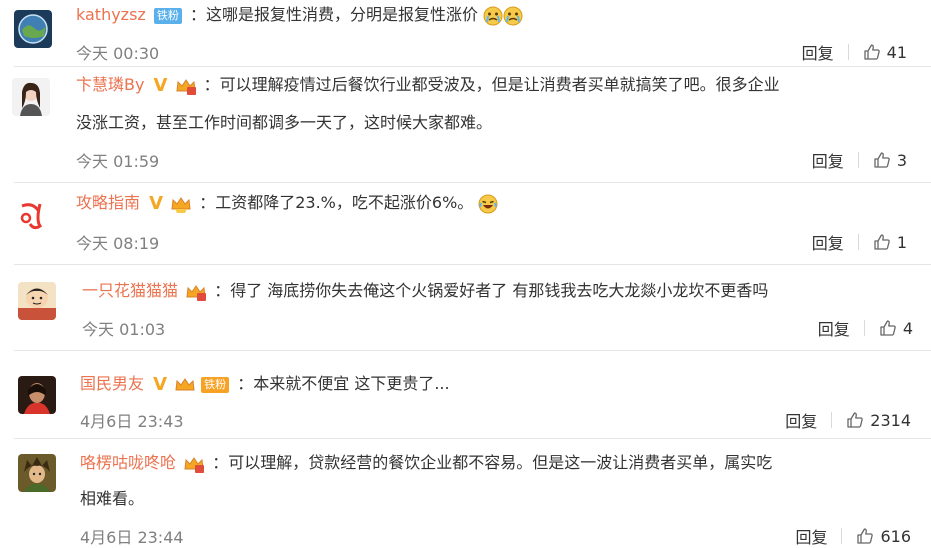 The image size is (931, 548). What do you see at coordinates (491, 290) in the screenshot?
I see `comment-text: ：得了 海底捞你失去俺这个火锅爱好者了 有那钱我去吃大龙燚小龙坎不更香吗` at bounding box center [491, 290].